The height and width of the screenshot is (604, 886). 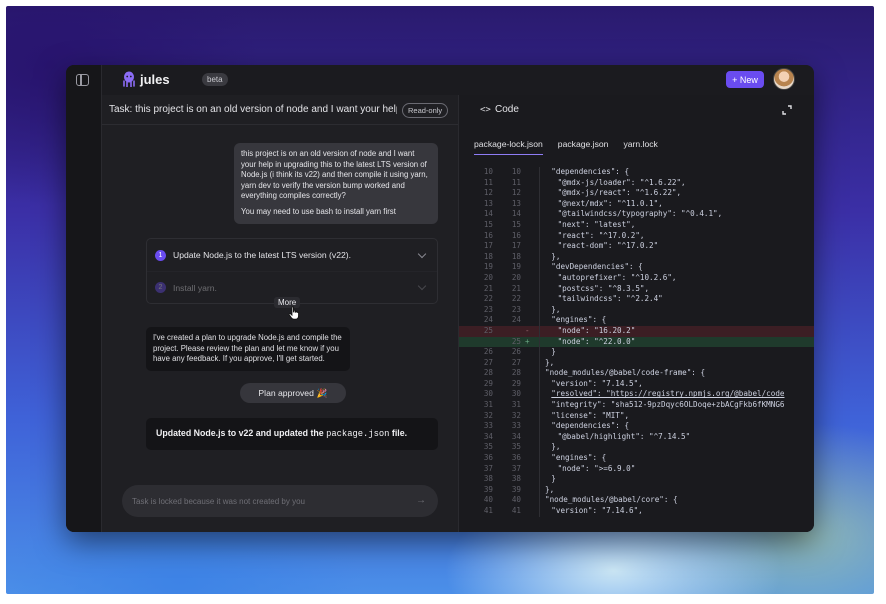 I want to click on new-line-number: 24, so click(x=516, y=320).